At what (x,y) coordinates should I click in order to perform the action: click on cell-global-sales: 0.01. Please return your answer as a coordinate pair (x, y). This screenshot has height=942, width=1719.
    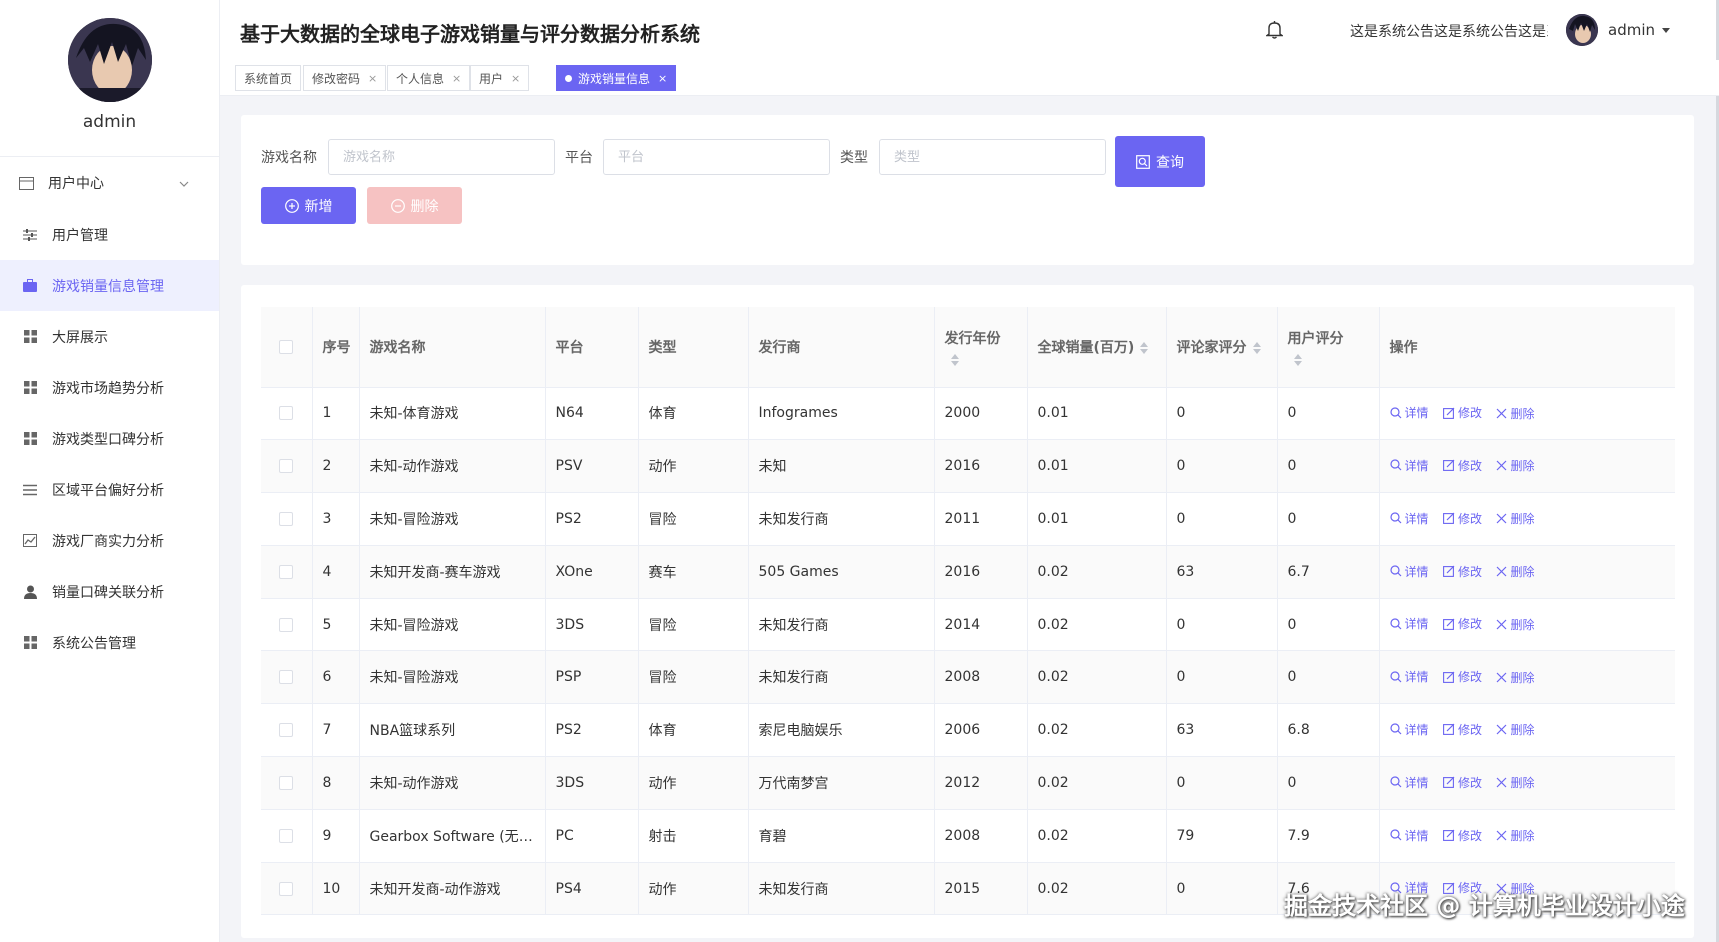
    Looking at the image, I should click on (1097, 414).